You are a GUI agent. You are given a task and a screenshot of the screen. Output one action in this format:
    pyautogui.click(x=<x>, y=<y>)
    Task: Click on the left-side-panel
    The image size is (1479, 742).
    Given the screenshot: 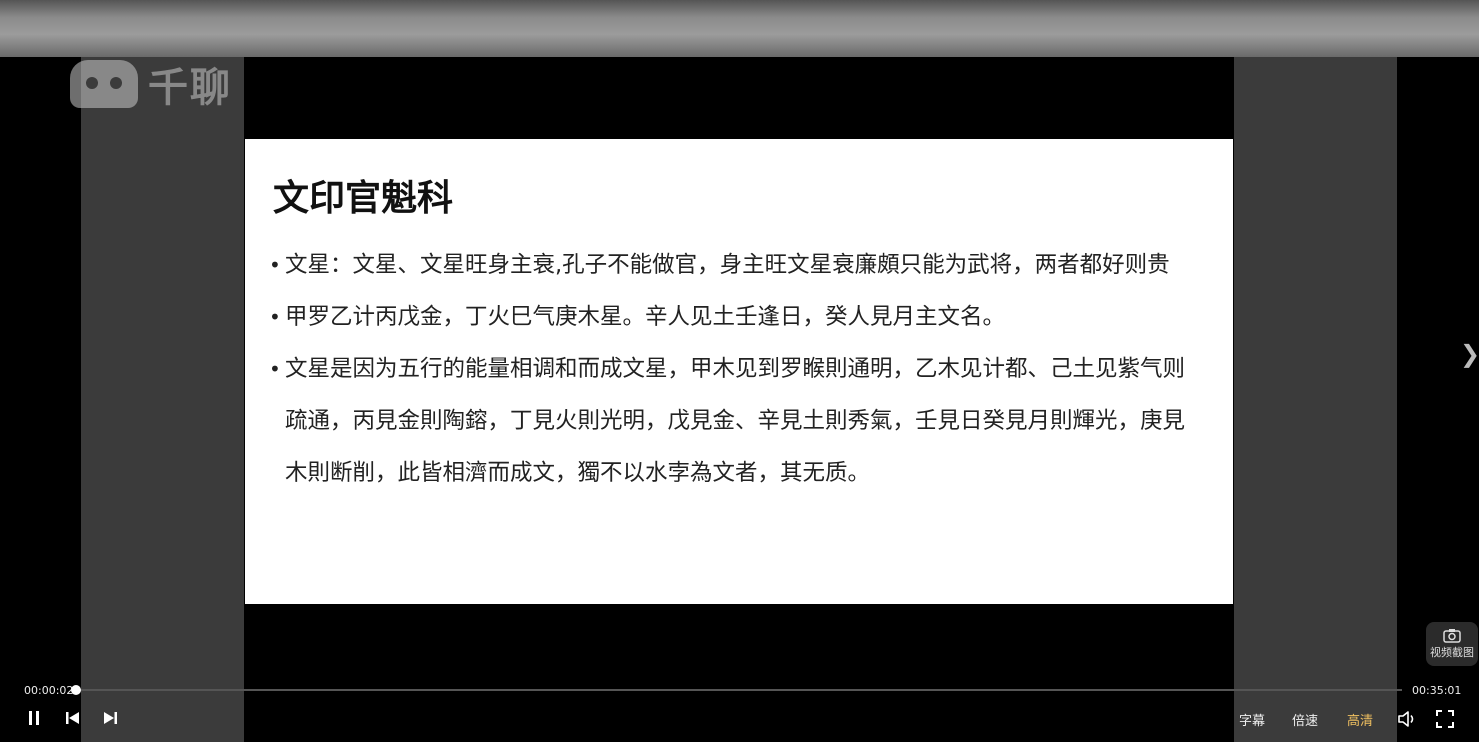 What is the action you would take?
    pyautogui.click(x=162, y=399)
    